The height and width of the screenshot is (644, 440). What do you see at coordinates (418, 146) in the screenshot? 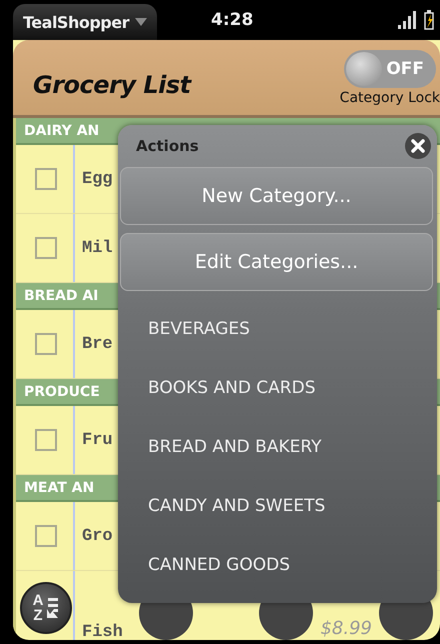
I see `close-icon` at bounding box center [418, 146].